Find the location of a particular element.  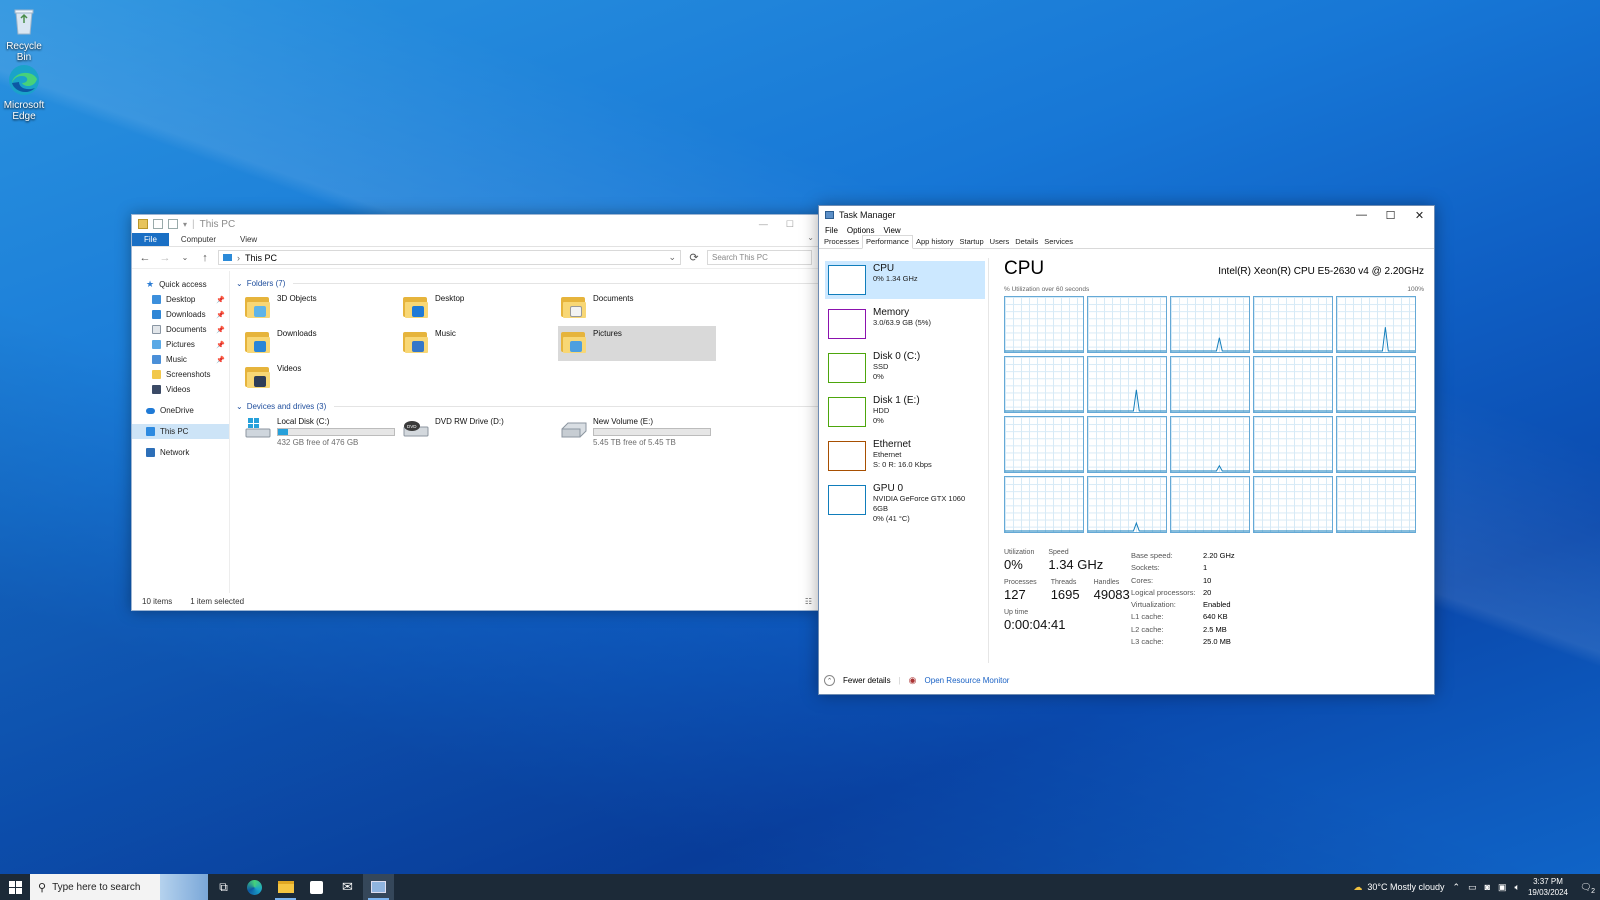

resource-memory: Memory 3.0/63.9 GB (5%) is located at coordinates (905, 324).